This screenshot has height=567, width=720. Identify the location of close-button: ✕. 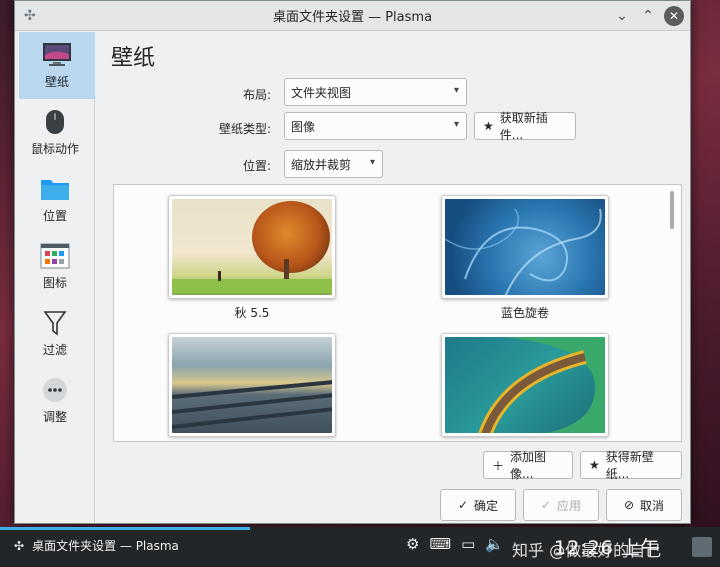
(674, 16).